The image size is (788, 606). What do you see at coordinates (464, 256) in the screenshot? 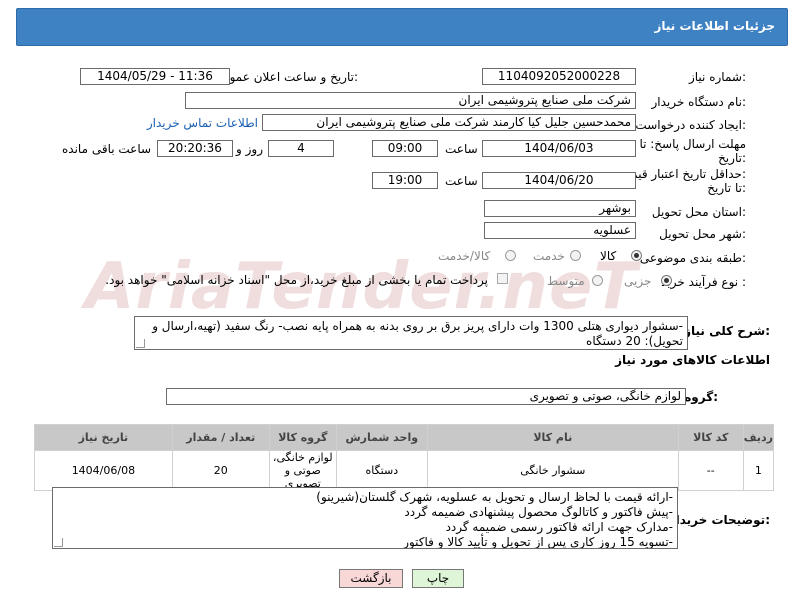
I see `category-goods-service-label: کالا/خدمت` at bounding box center [464, 256].